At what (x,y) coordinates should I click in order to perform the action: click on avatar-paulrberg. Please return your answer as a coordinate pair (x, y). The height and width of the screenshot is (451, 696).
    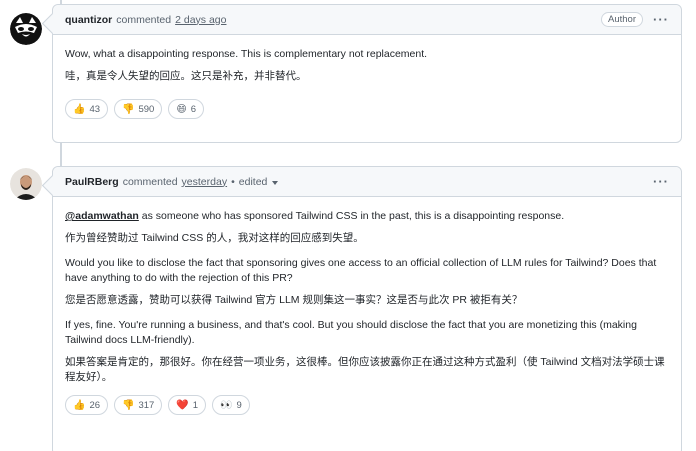
    Looking at the image, I should click on (26, 184).